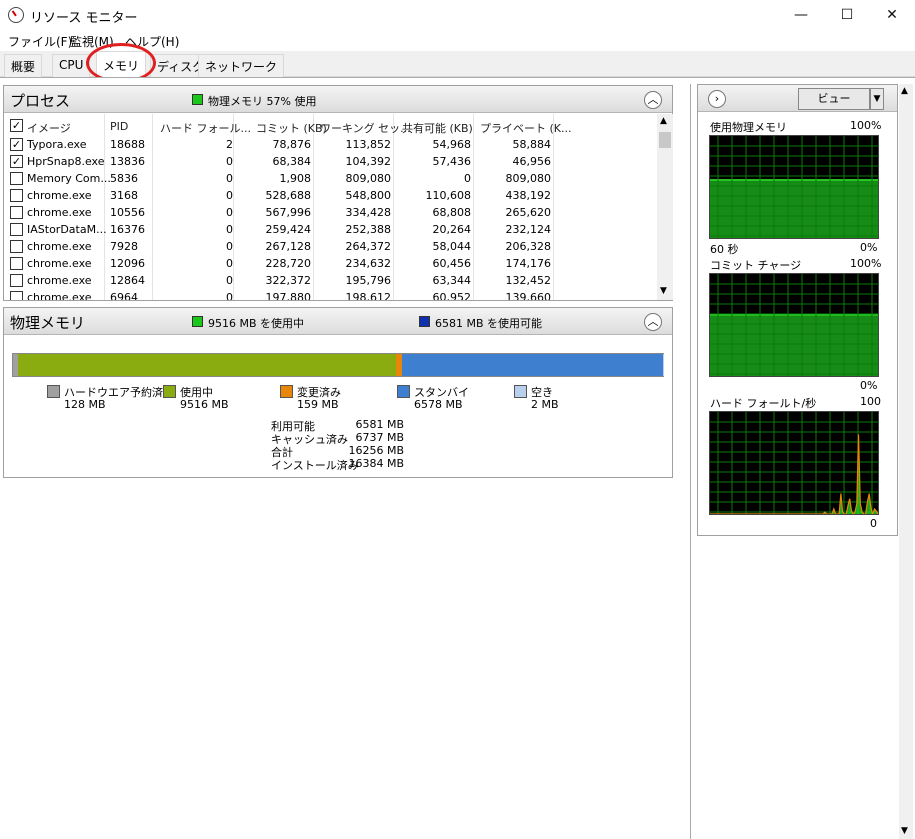 This screenshot has width=915, height=839. I want to click on cell-private: 139,660, so click(528, 295).